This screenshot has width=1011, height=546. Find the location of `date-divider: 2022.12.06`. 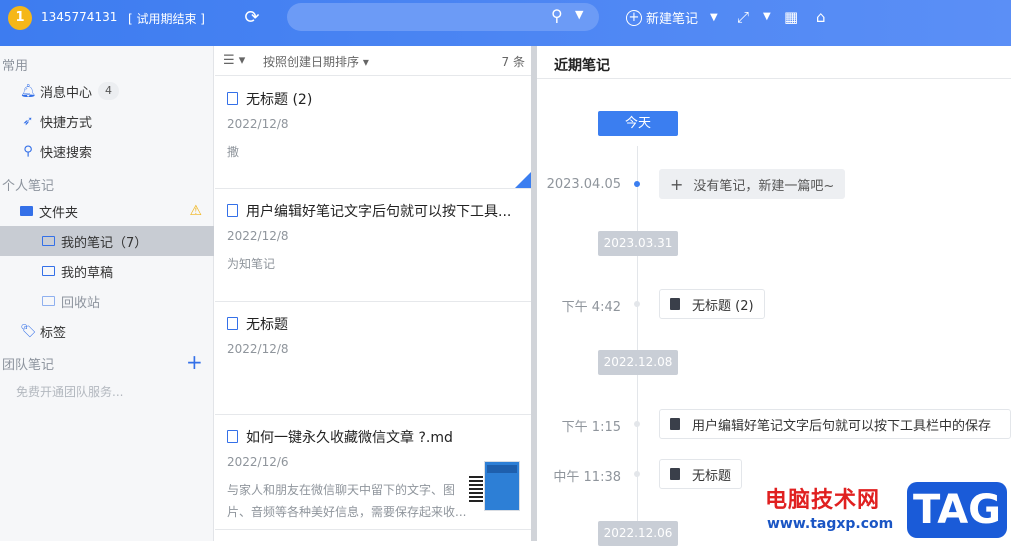

date-divider: 2022.12.06 is located at coordinates (638, 533).